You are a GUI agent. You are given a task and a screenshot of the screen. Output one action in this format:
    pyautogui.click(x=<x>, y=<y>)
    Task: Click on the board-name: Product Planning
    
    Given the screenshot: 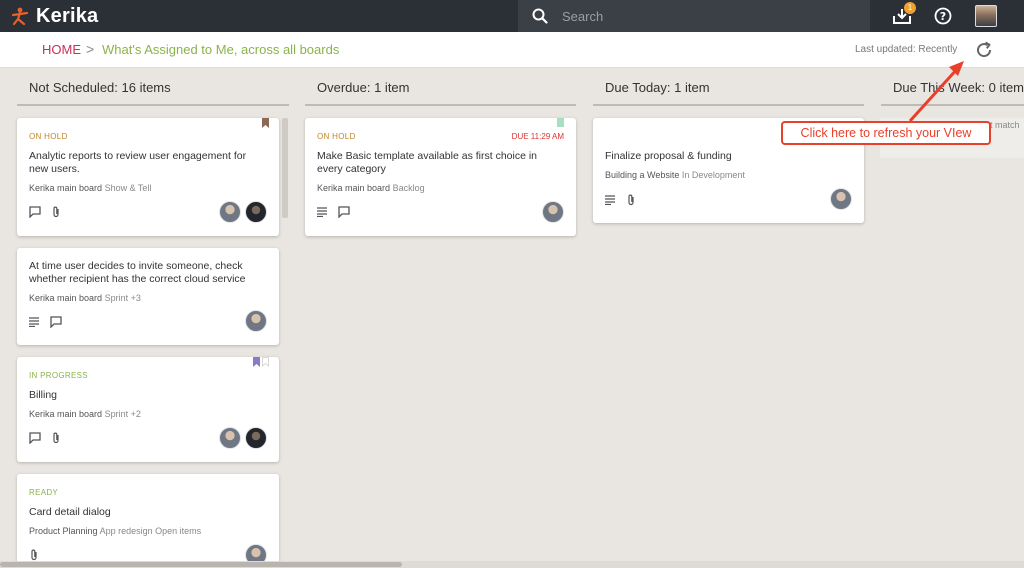 What is the action you would take?
    pyautogui.click(x=63, y=531)
    